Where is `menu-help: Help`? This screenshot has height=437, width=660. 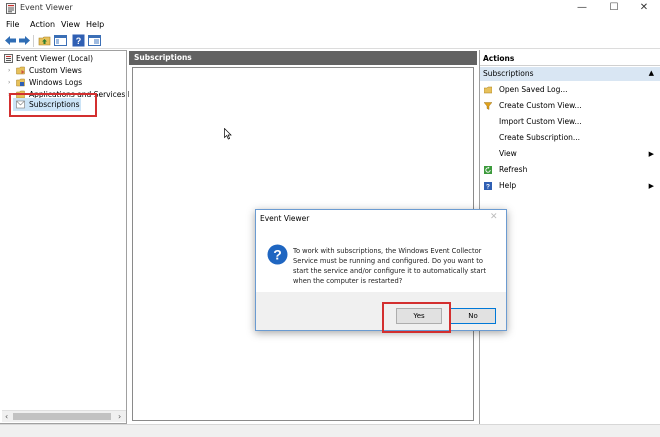
menu-help: Help is located at coordinates (95, 24).